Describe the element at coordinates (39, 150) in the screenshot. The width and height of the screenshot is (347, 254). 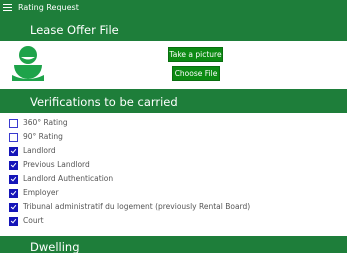
I see `check-label: Landlord` at that location.